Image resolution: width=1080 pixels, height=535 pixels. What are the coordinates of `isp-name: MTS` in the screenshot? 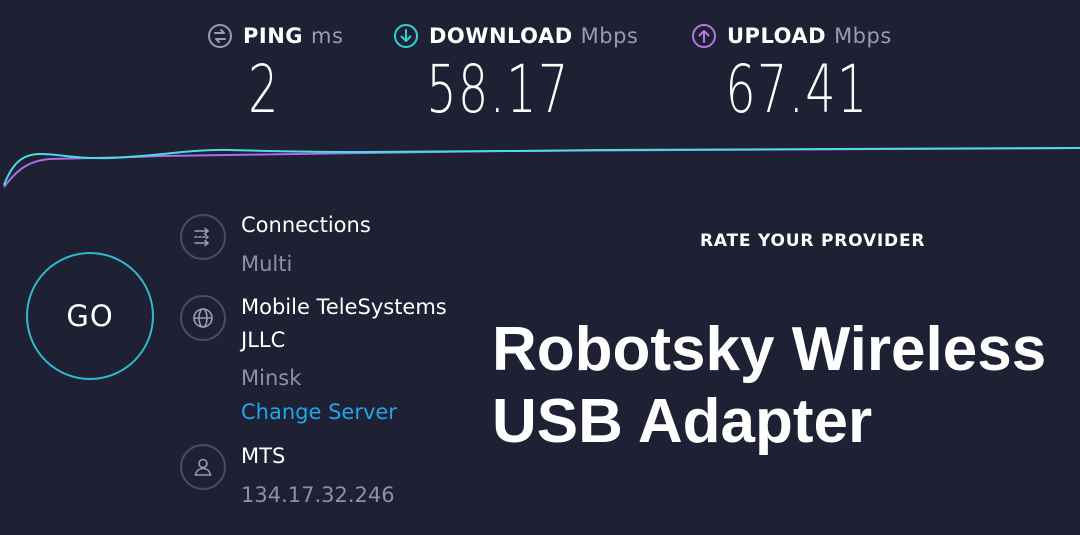 It's located at (263, 456).